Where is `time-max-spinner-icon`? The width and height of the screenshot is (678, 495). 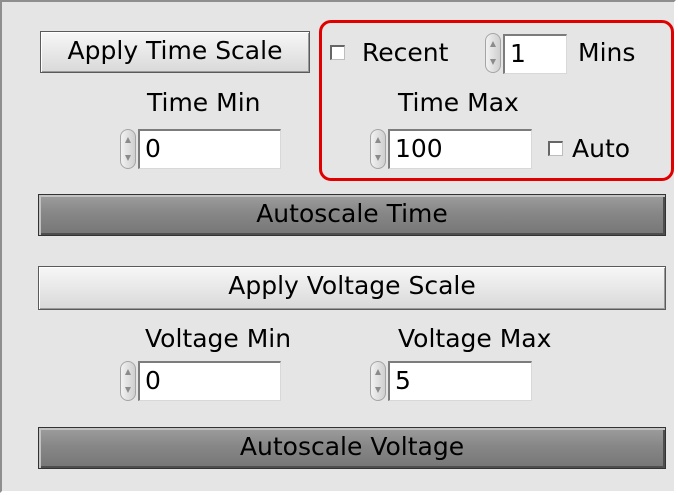
time-max-spinner-icon is located at coordinates (378, 149).